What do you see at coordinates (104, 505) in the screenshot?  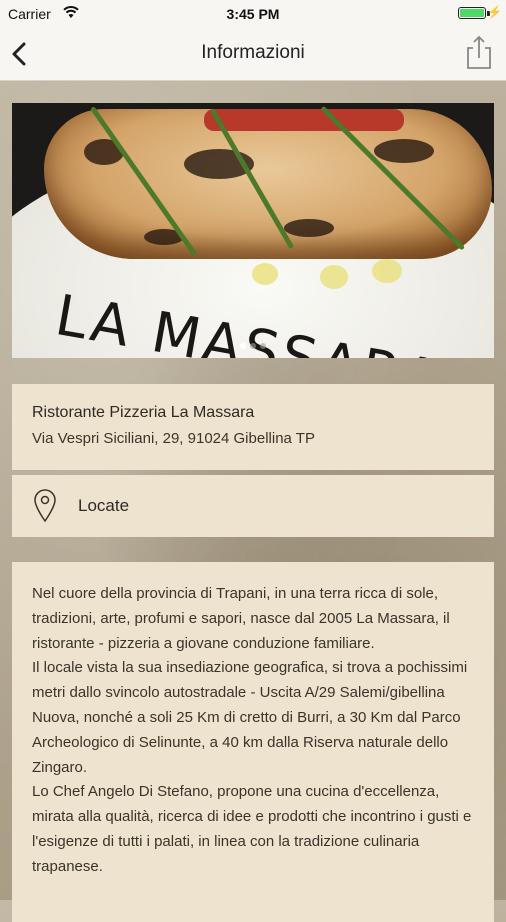 I see `locate-label: Locate` at bounding box center [104, 505].